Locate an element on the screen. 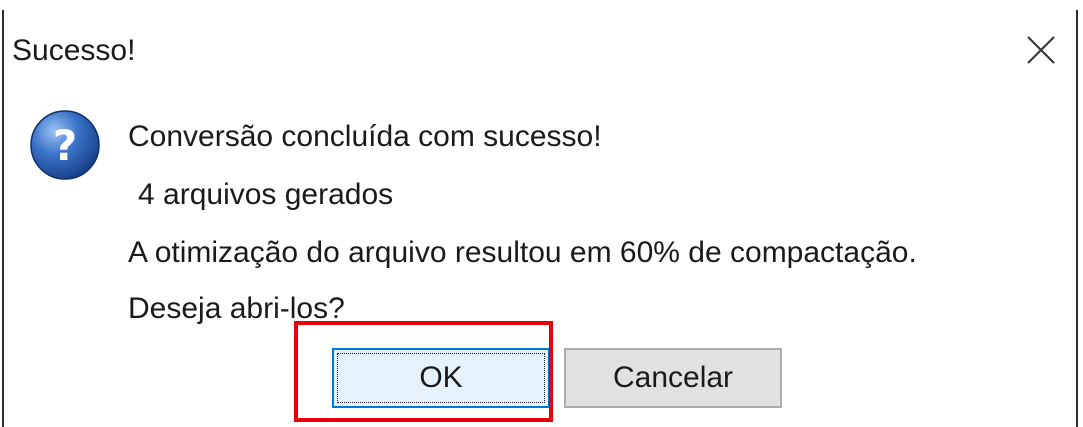 This screenshot has width=1083, height=427. close-button is located at coordinates (1041, 50).